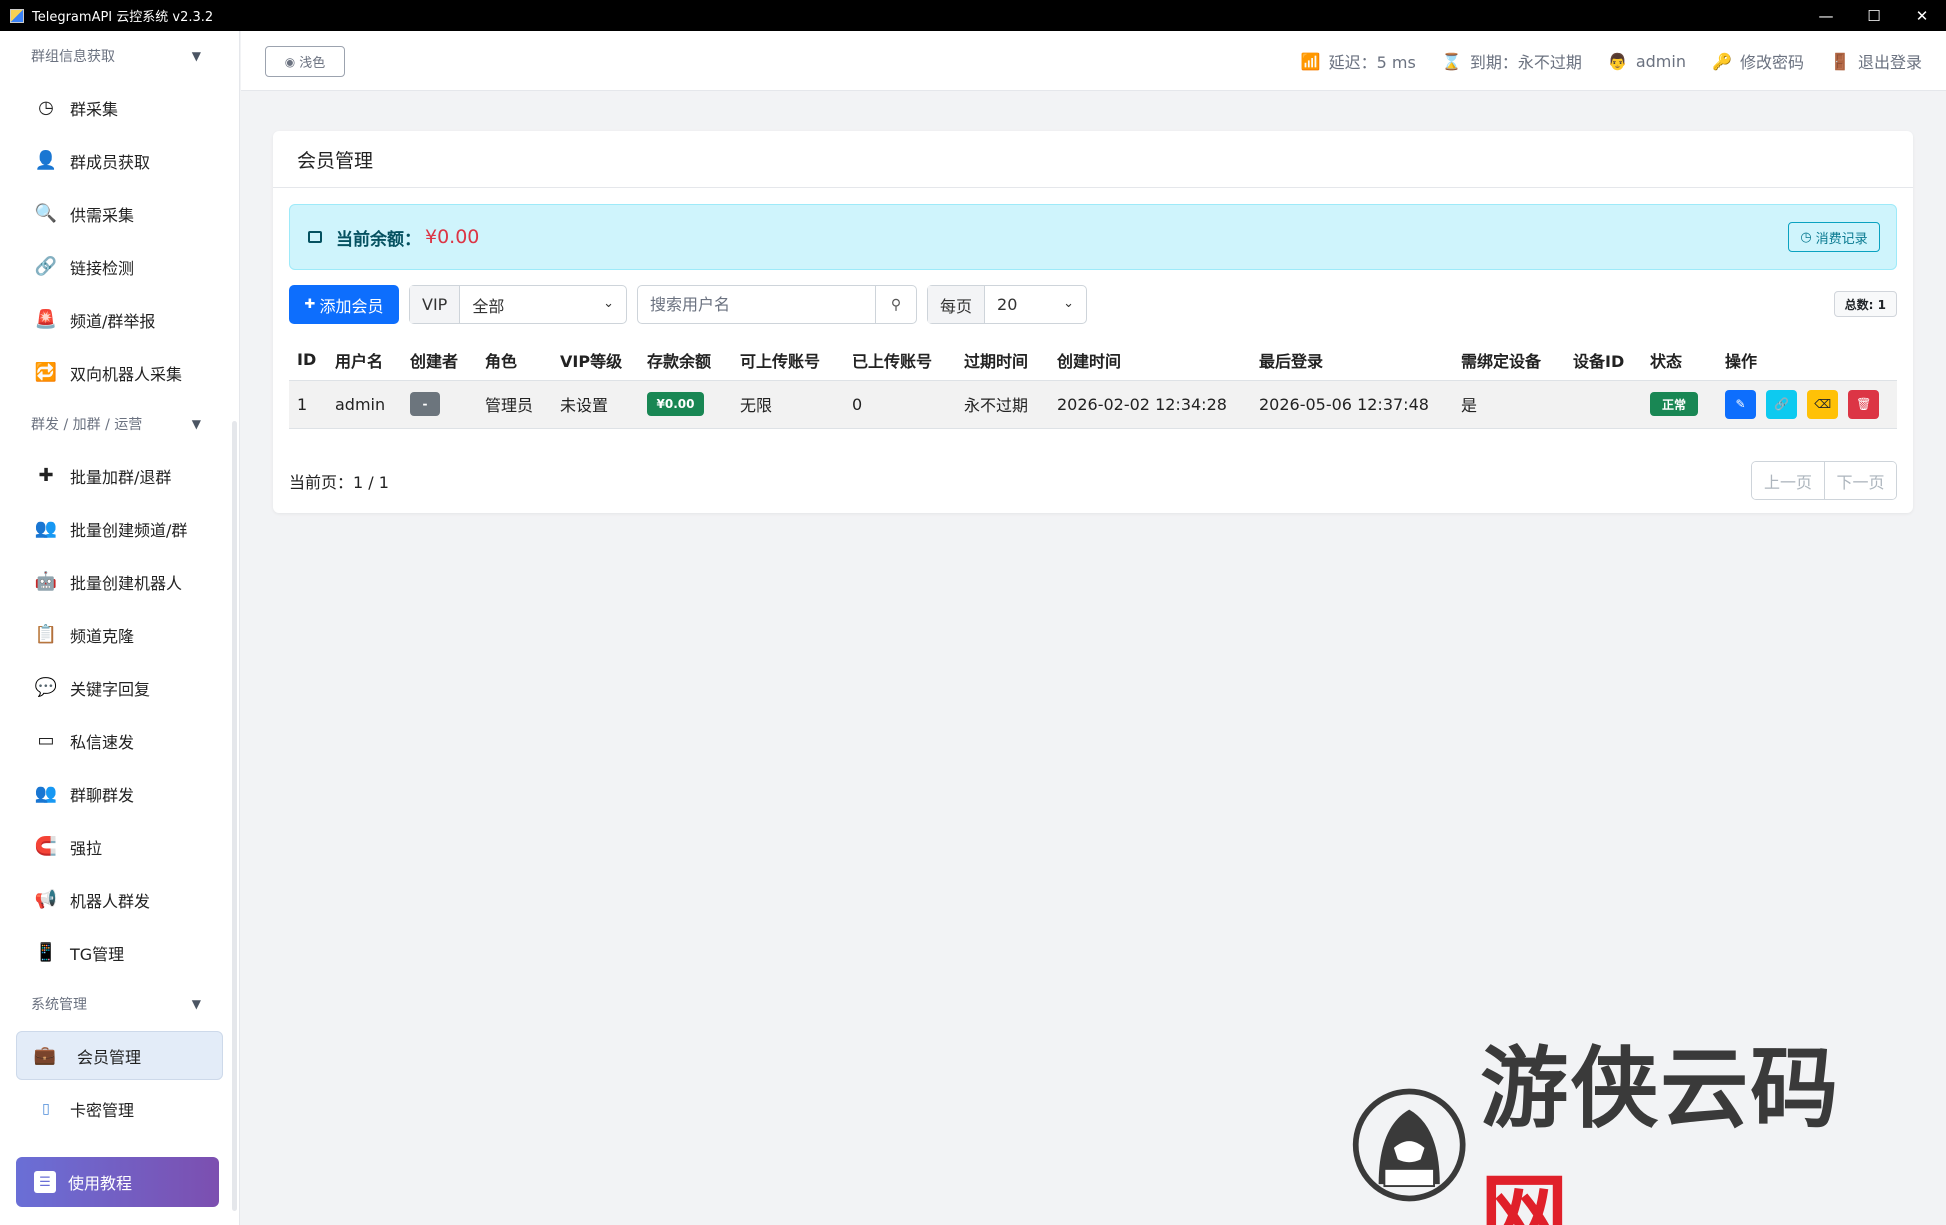 The image size is (1946, 1225). Describe the element at coordinates (1826, 15) in the screenshot. I see `minimize-icon: —` at that location.